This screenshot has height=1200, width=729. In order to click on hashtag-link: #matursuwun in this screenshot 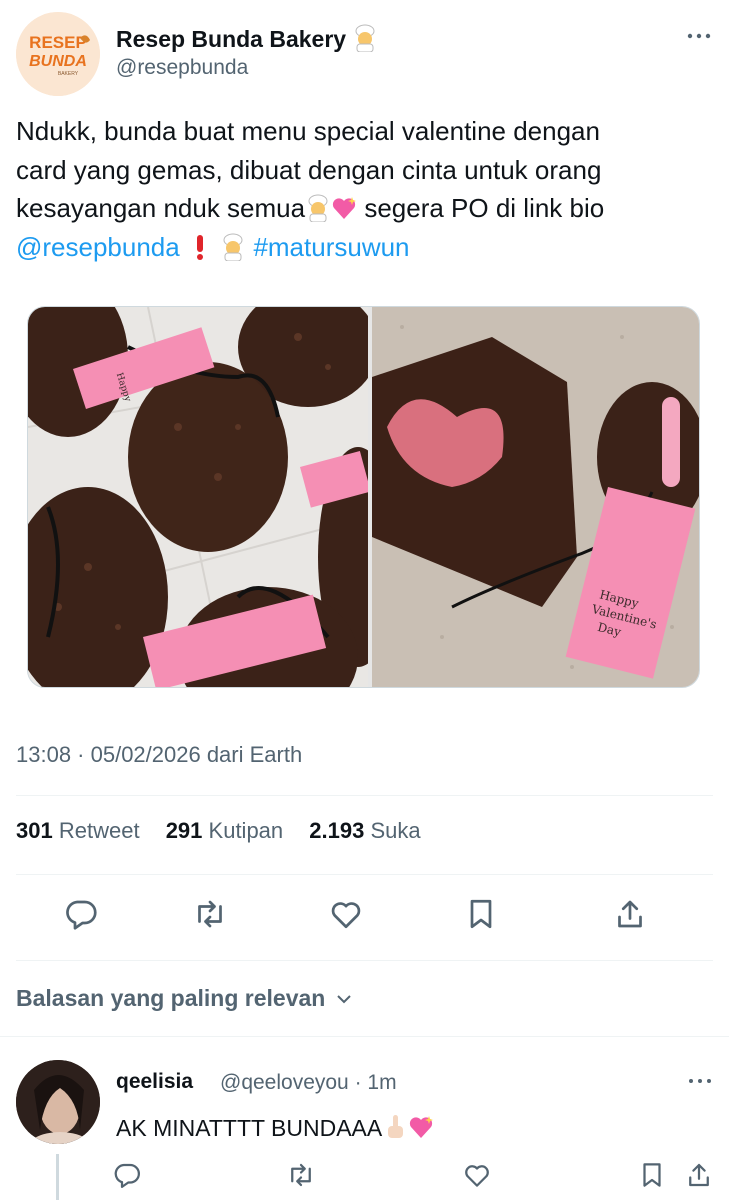, I will do `click(331, 247)`.